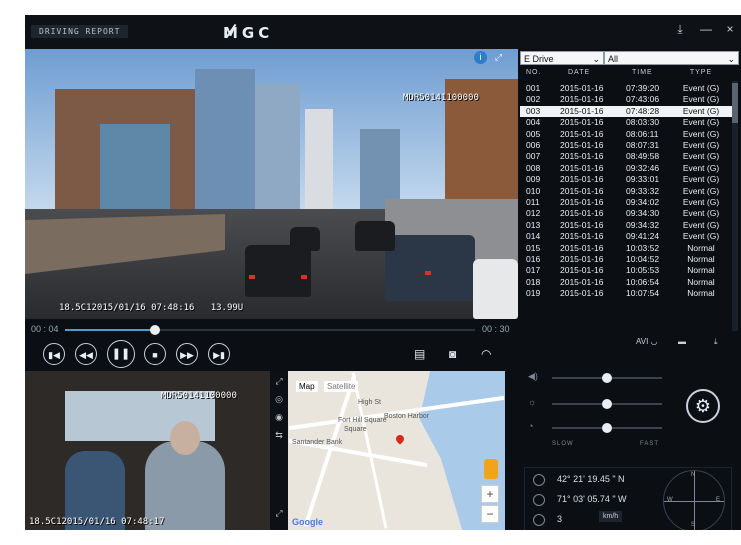  Describe the element at coordinates (121, 354) in the screenshot. I see `pause-icon: ❚❚` at that location.